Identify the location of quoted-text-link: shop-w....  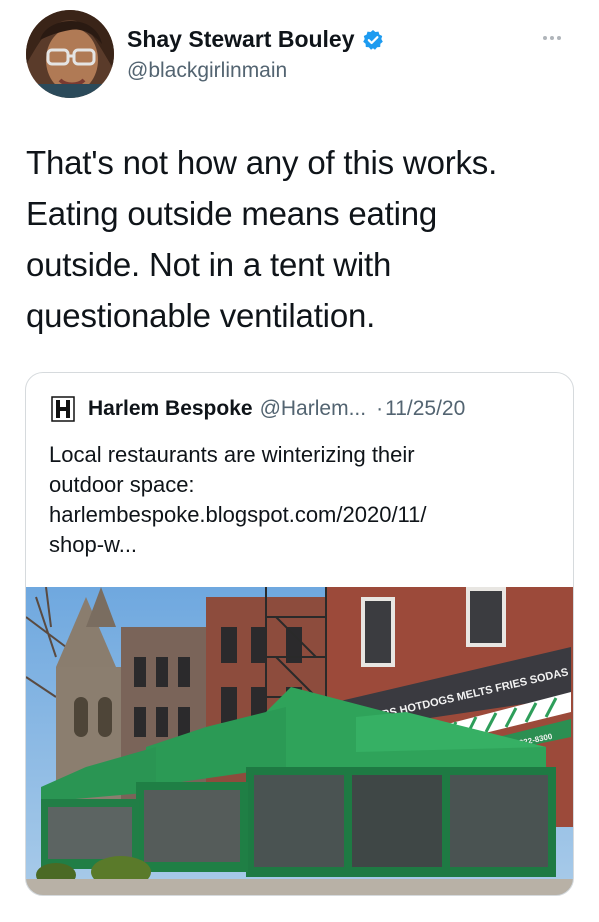
(299, 545).